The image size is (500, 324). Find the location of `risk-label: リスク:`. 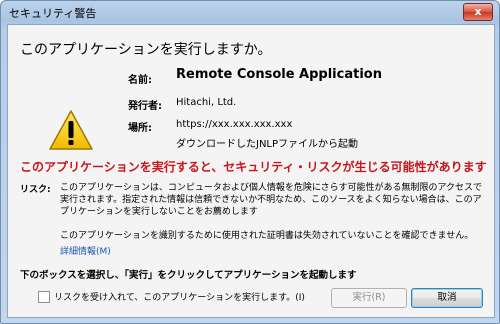

risk-label: リスク: is located at coordinates (35, 190).